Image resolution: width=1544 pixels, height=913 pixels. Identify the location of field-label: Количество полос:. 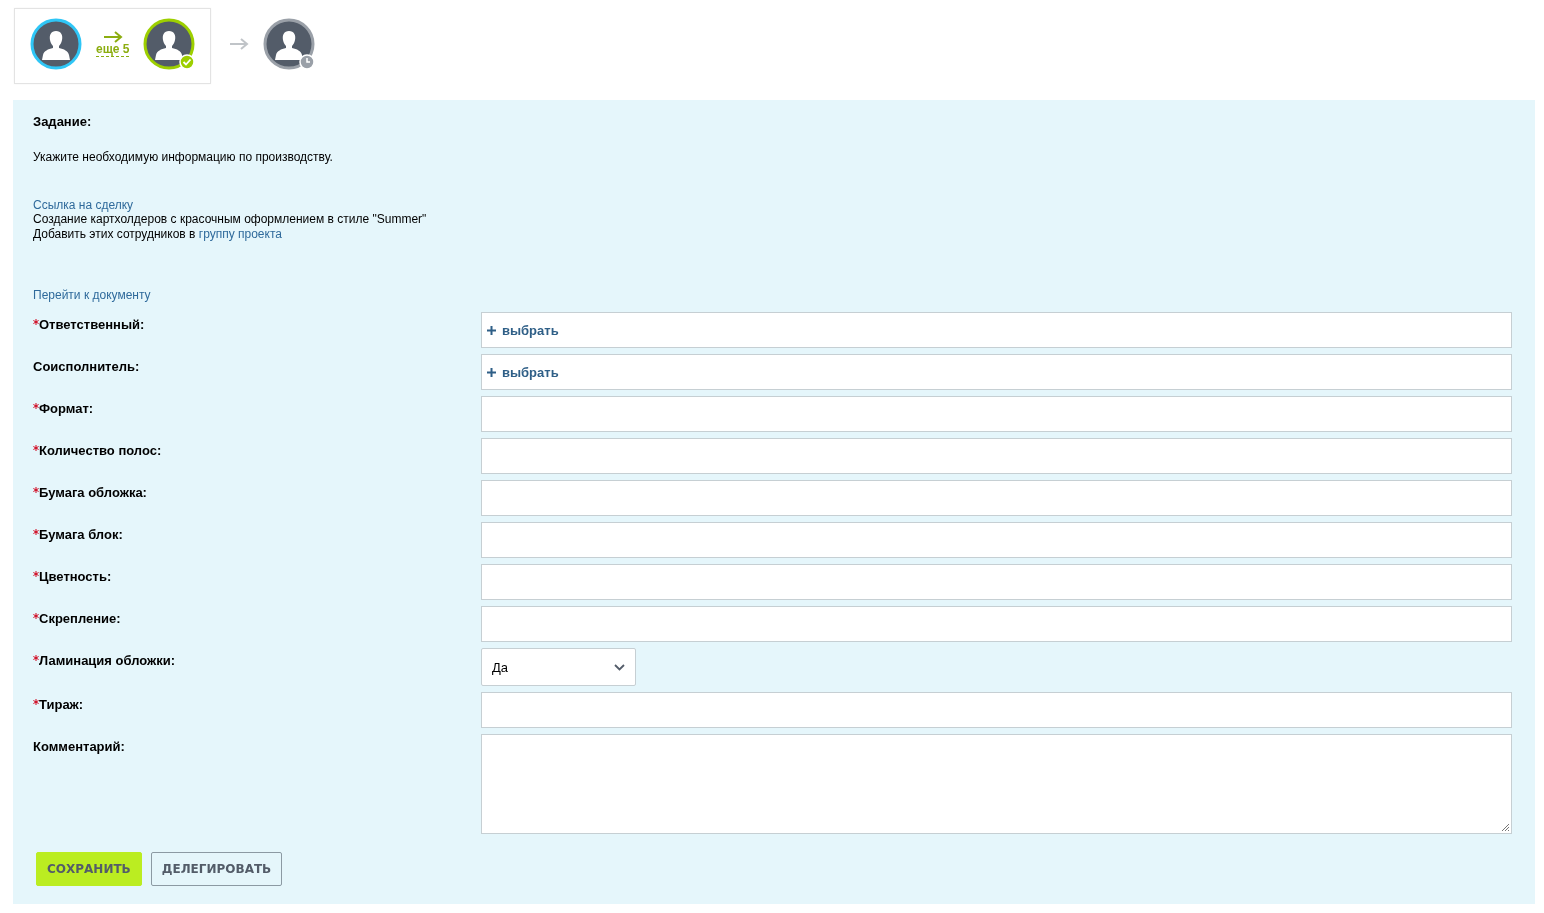
(100, 450).